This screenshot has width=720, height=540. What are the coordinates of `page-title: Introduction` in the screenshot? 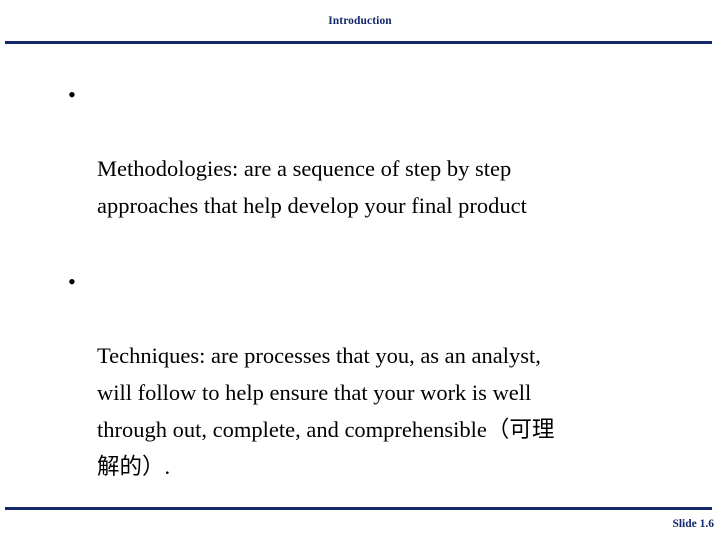 It's located at (360, 21).